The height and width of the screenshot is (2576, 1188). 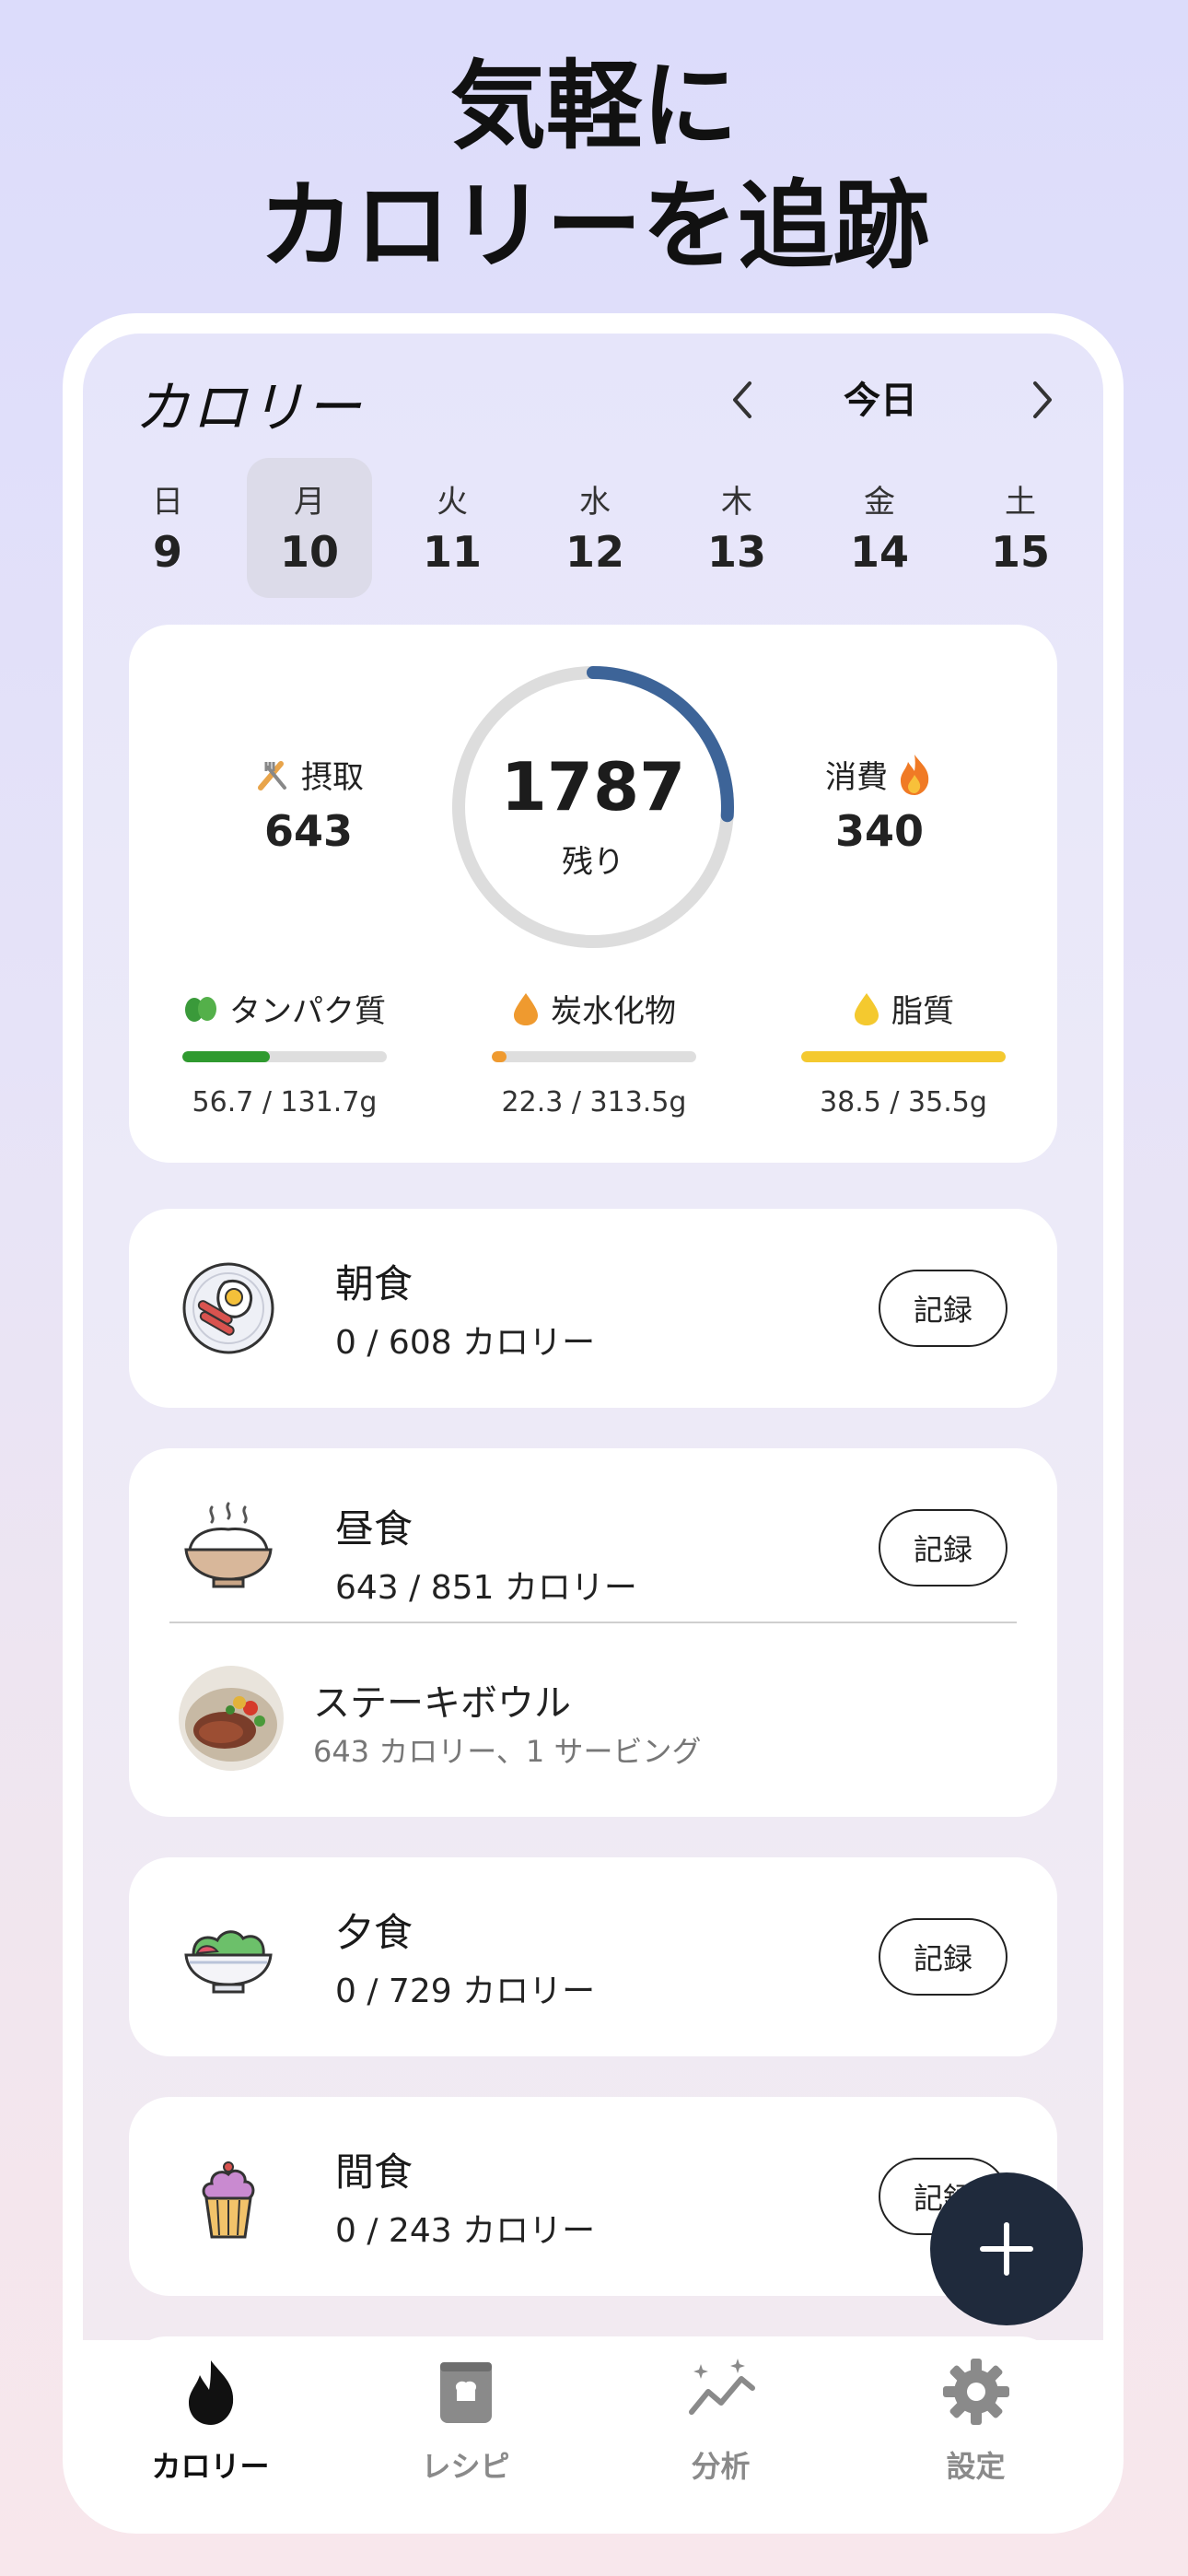 What do you see at coordinates (201, 1009) in the screenshot?
I see `bean-icon` at bounding box center [201, 1009].